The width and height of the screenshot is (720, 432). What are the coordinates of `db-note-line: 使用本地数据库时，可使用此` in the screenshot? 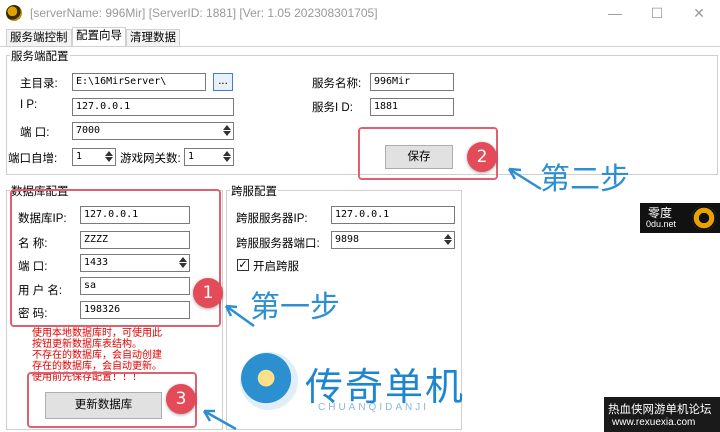 It's located at (97, 333).